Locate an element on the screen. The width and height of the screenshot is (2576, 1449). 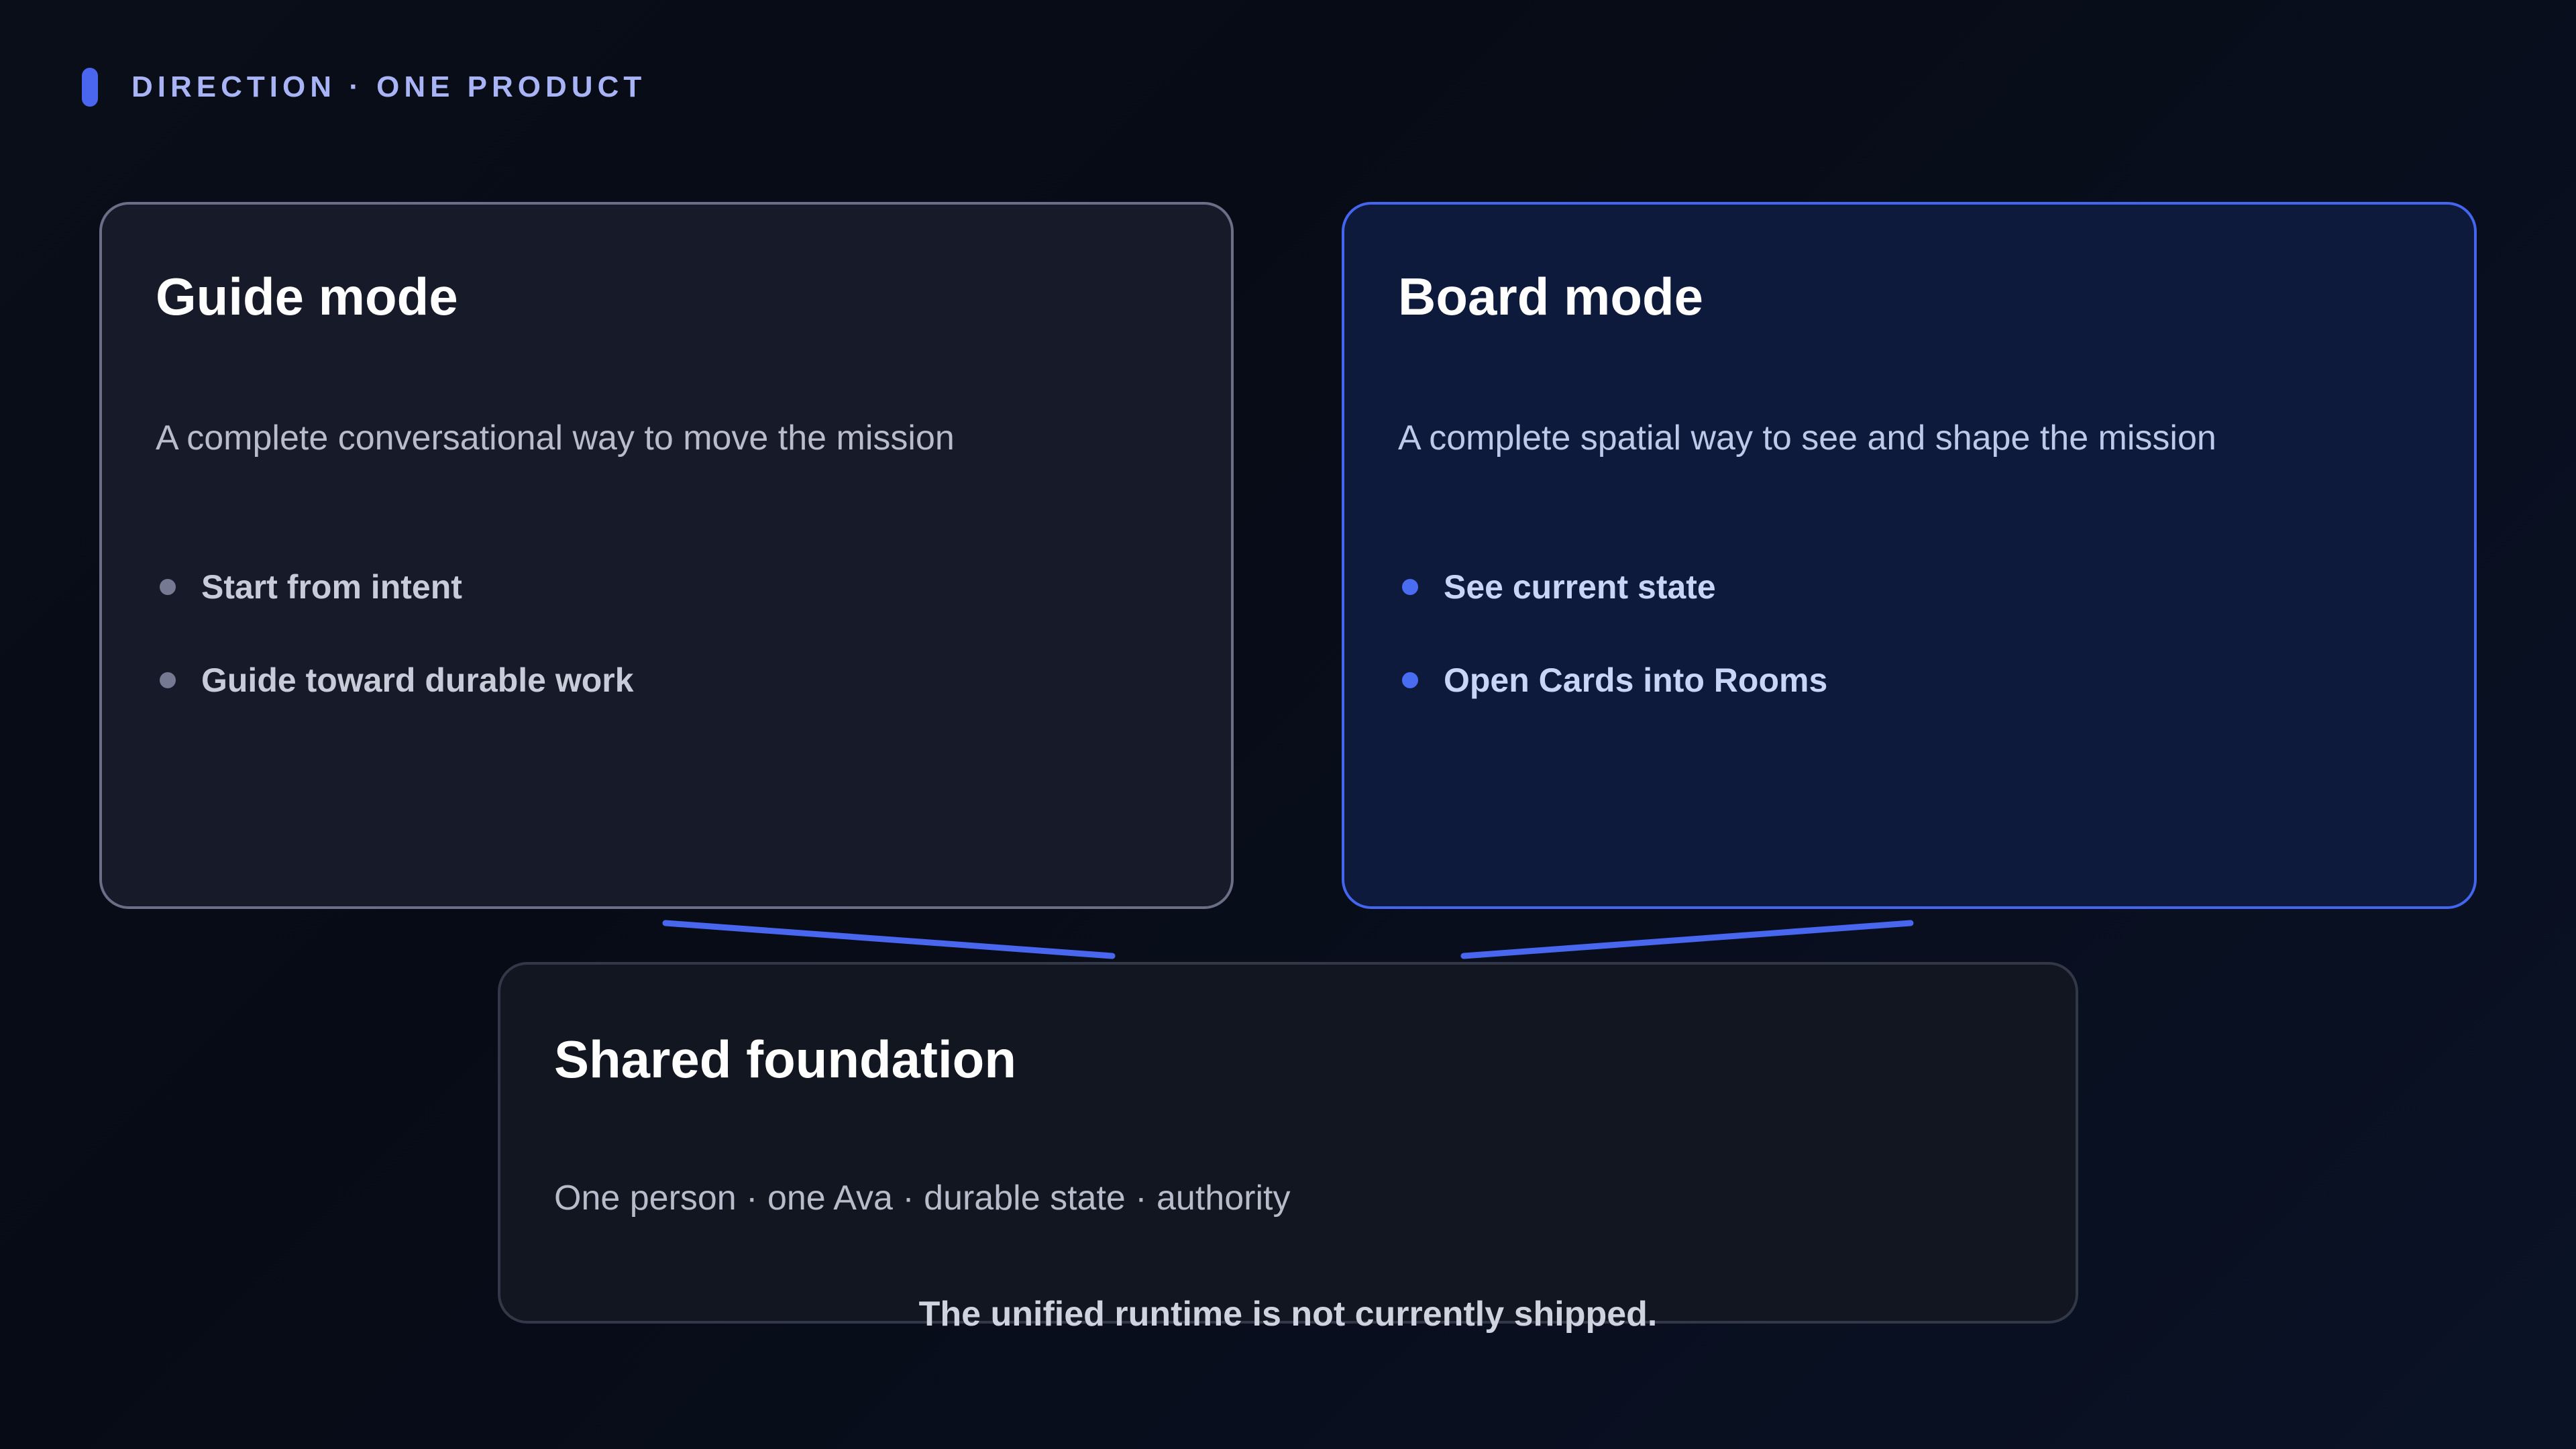
shared-foundation-title: Shared foundation is located at coordinates (785, 1059).